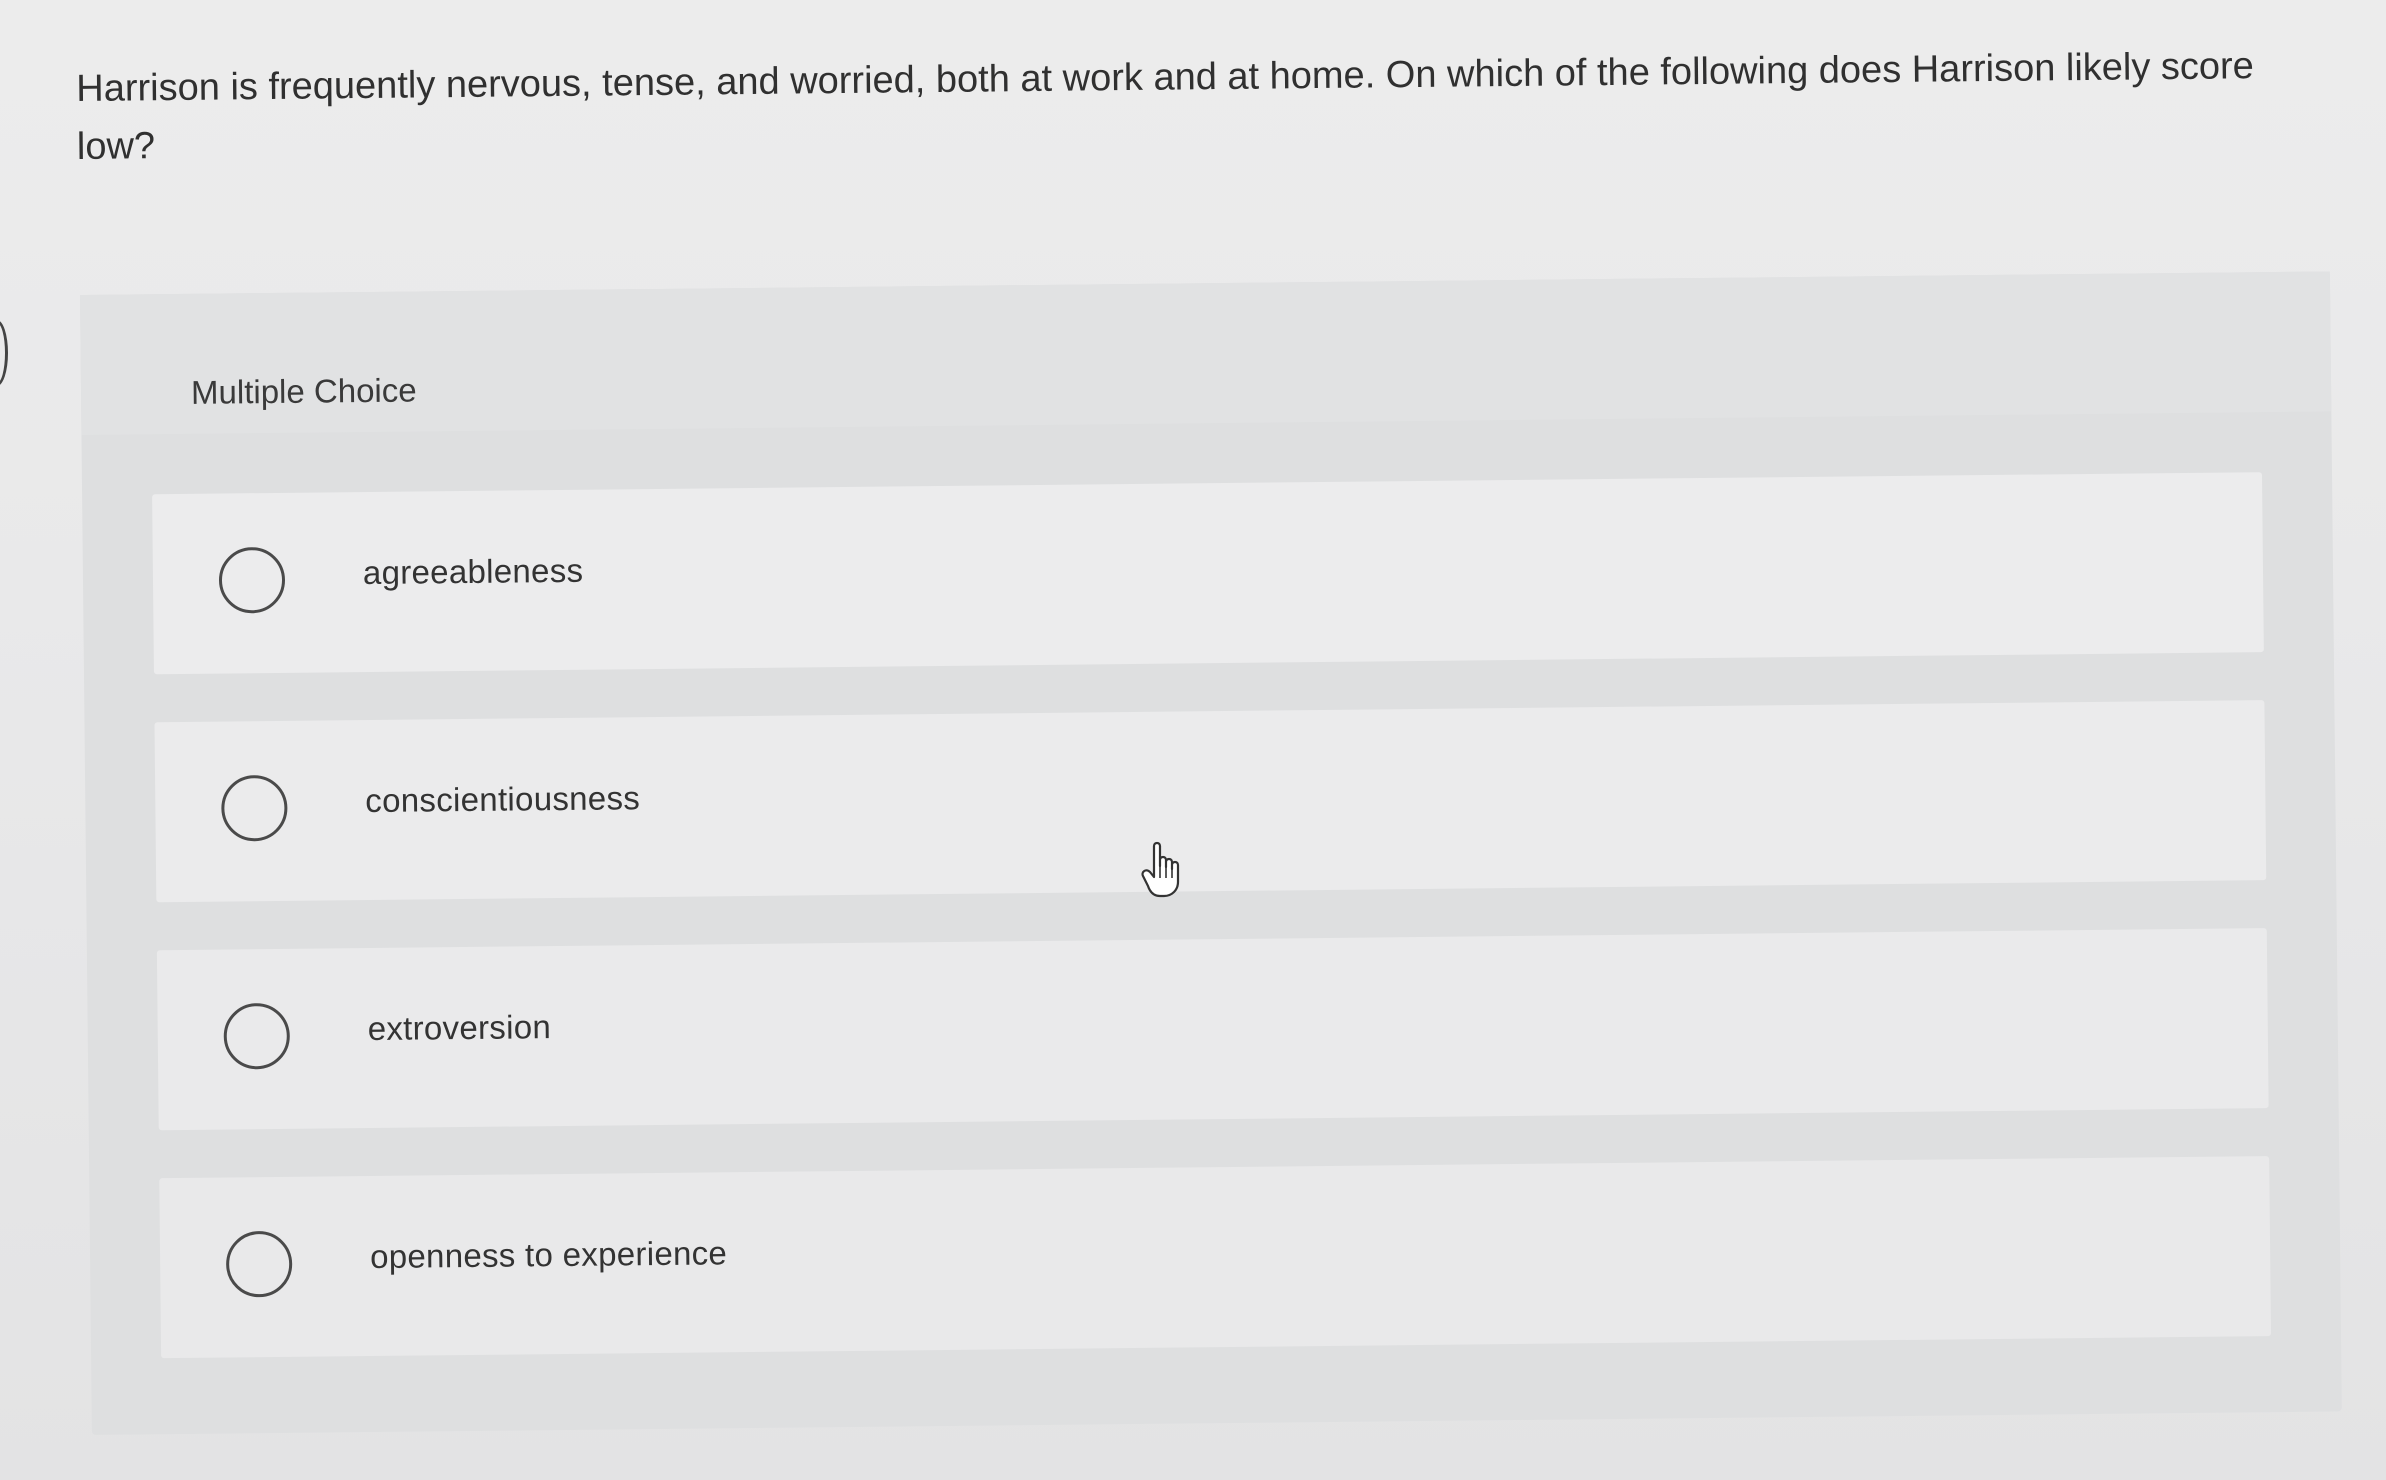  What do you see at coordinates (1212, 1029) in the screenshot?
I see `option-extroversion: extroversion` at bounding box center [1212, 1029].